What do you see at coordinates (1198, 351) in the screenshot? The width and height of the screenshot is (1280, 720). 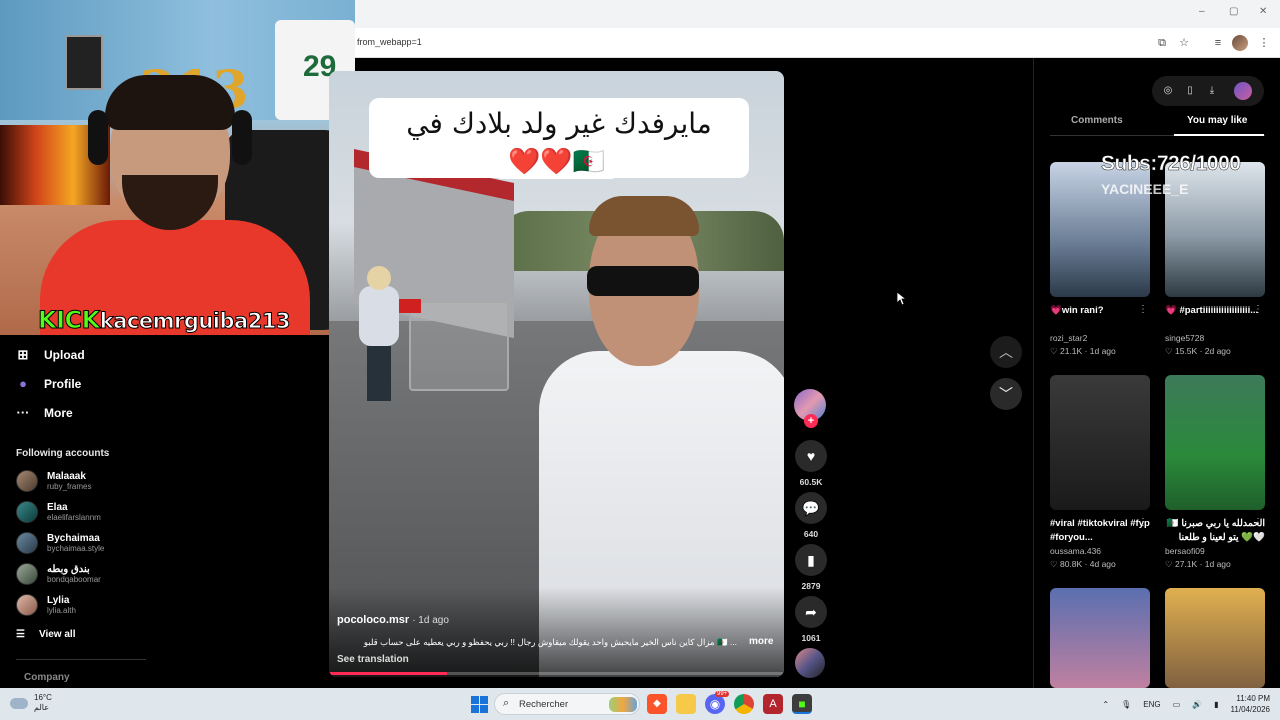 I see `card-meta: ♡ 15.5K · 2d ago` at bounding box center [1198, 351].